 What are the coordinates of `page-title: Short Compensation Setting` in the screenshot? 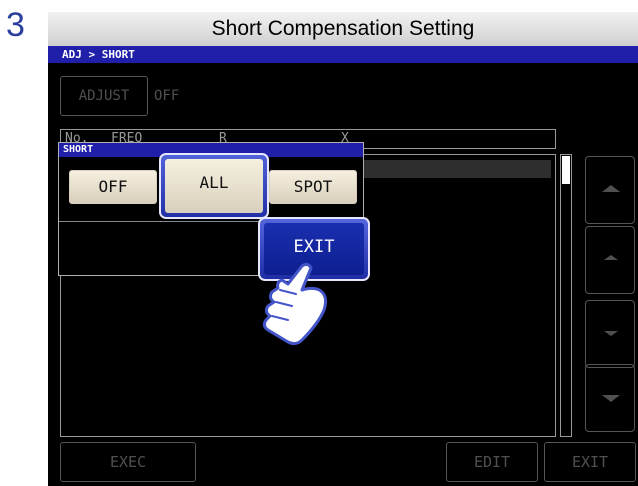 It's located at (343, 29).